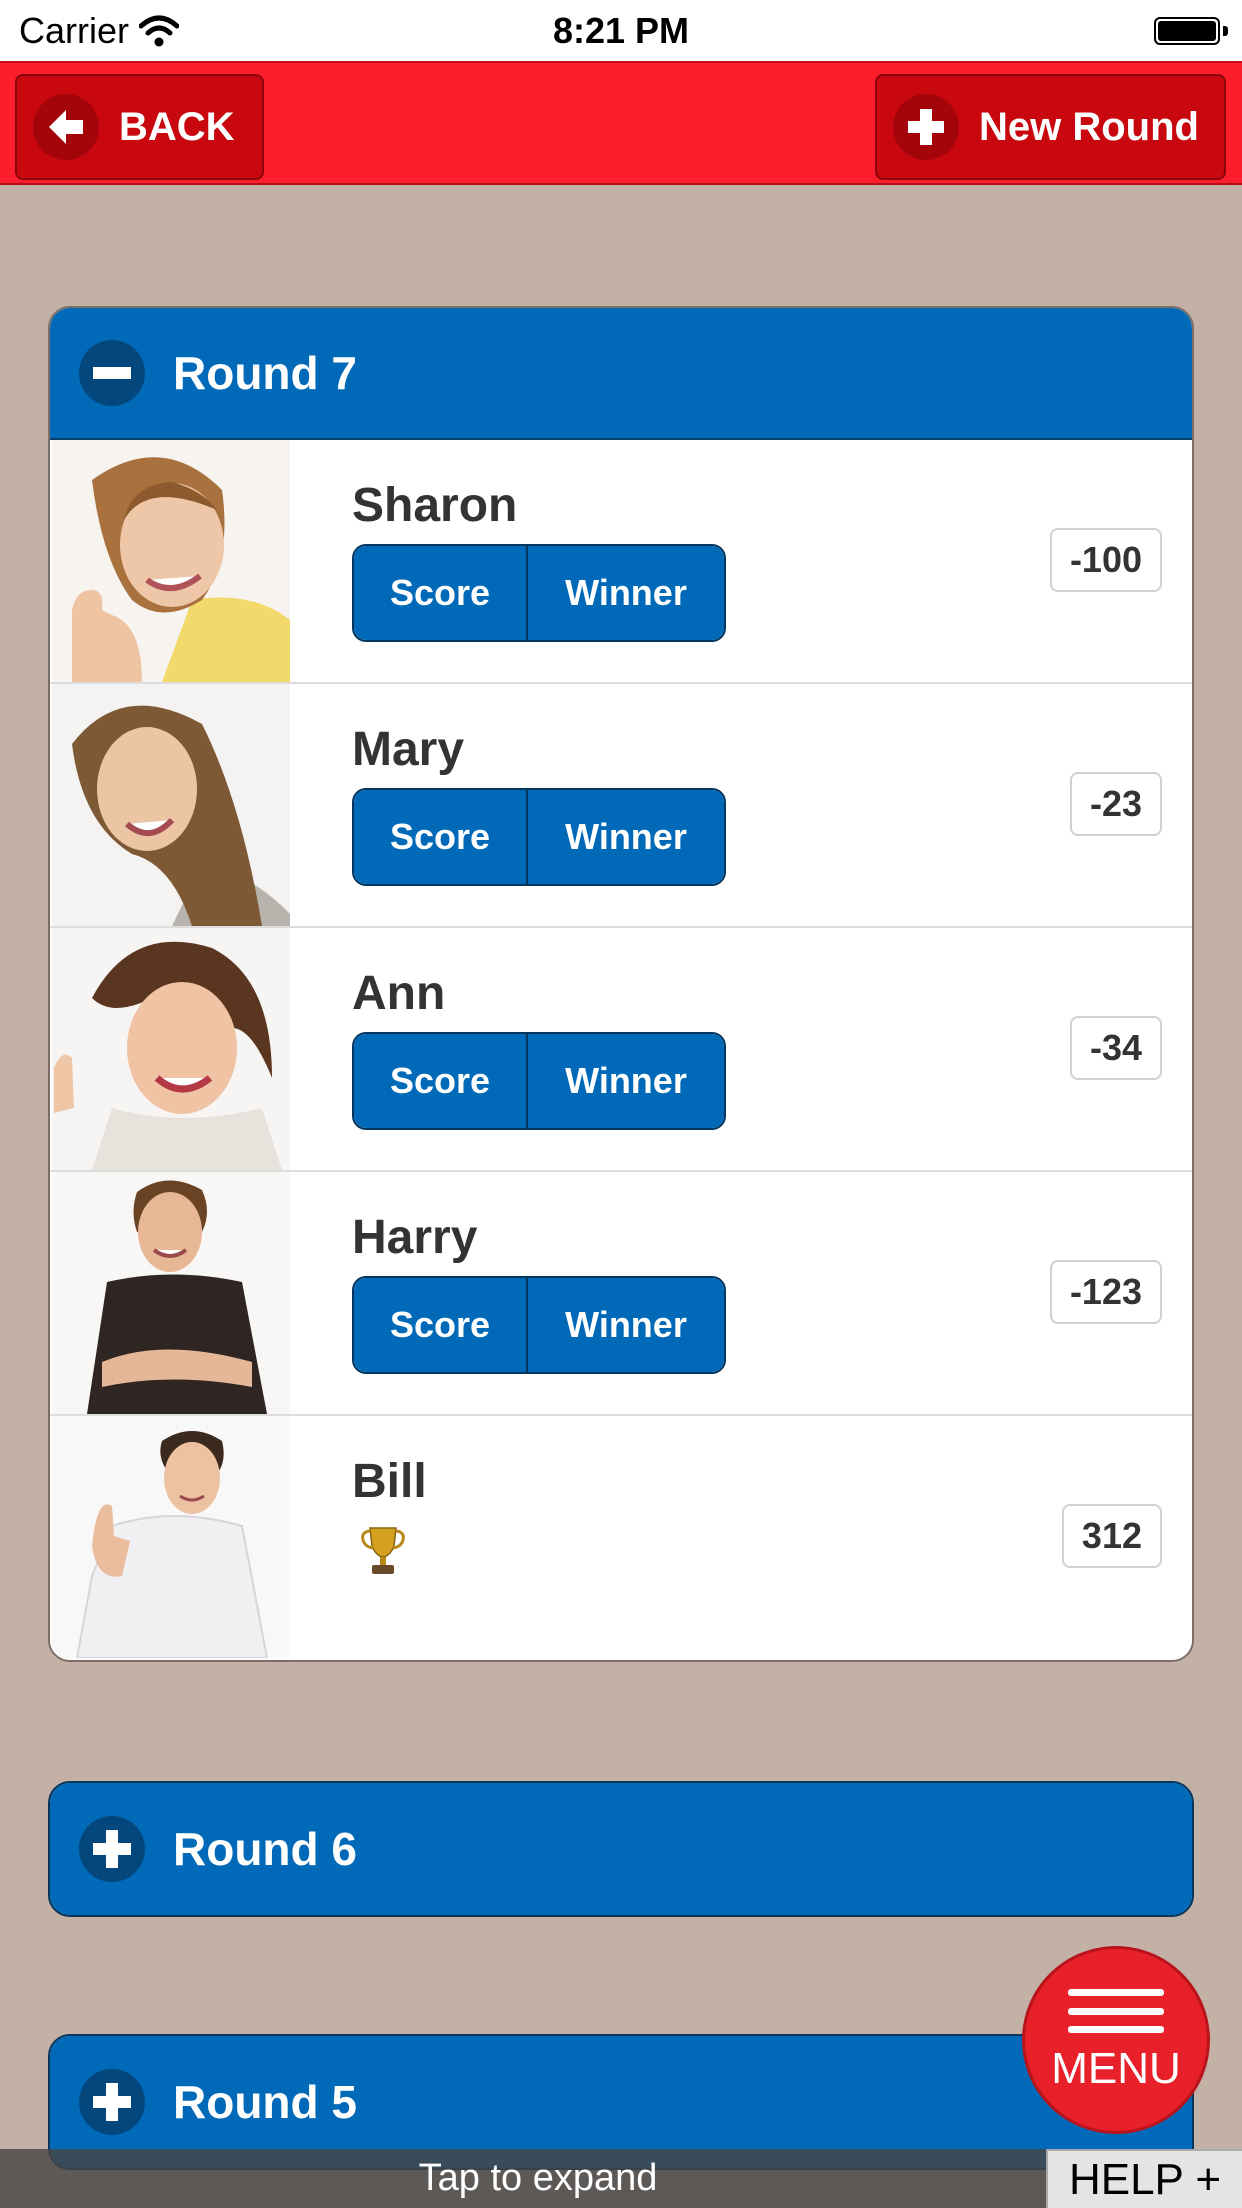  I want to click on round-card: Round 6, so click(621, 1849).